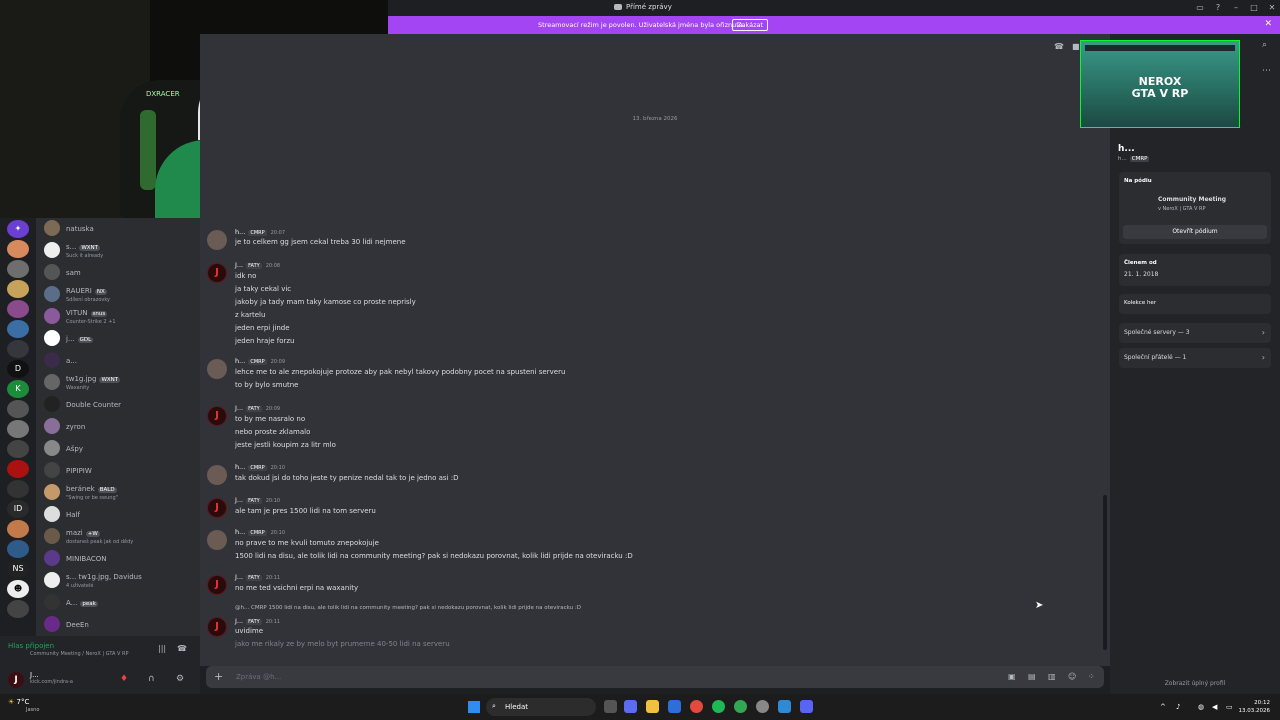 This screenshot has width=1280, height=720. I want to click on emoji-icon: ☺, so click(1072, 676).